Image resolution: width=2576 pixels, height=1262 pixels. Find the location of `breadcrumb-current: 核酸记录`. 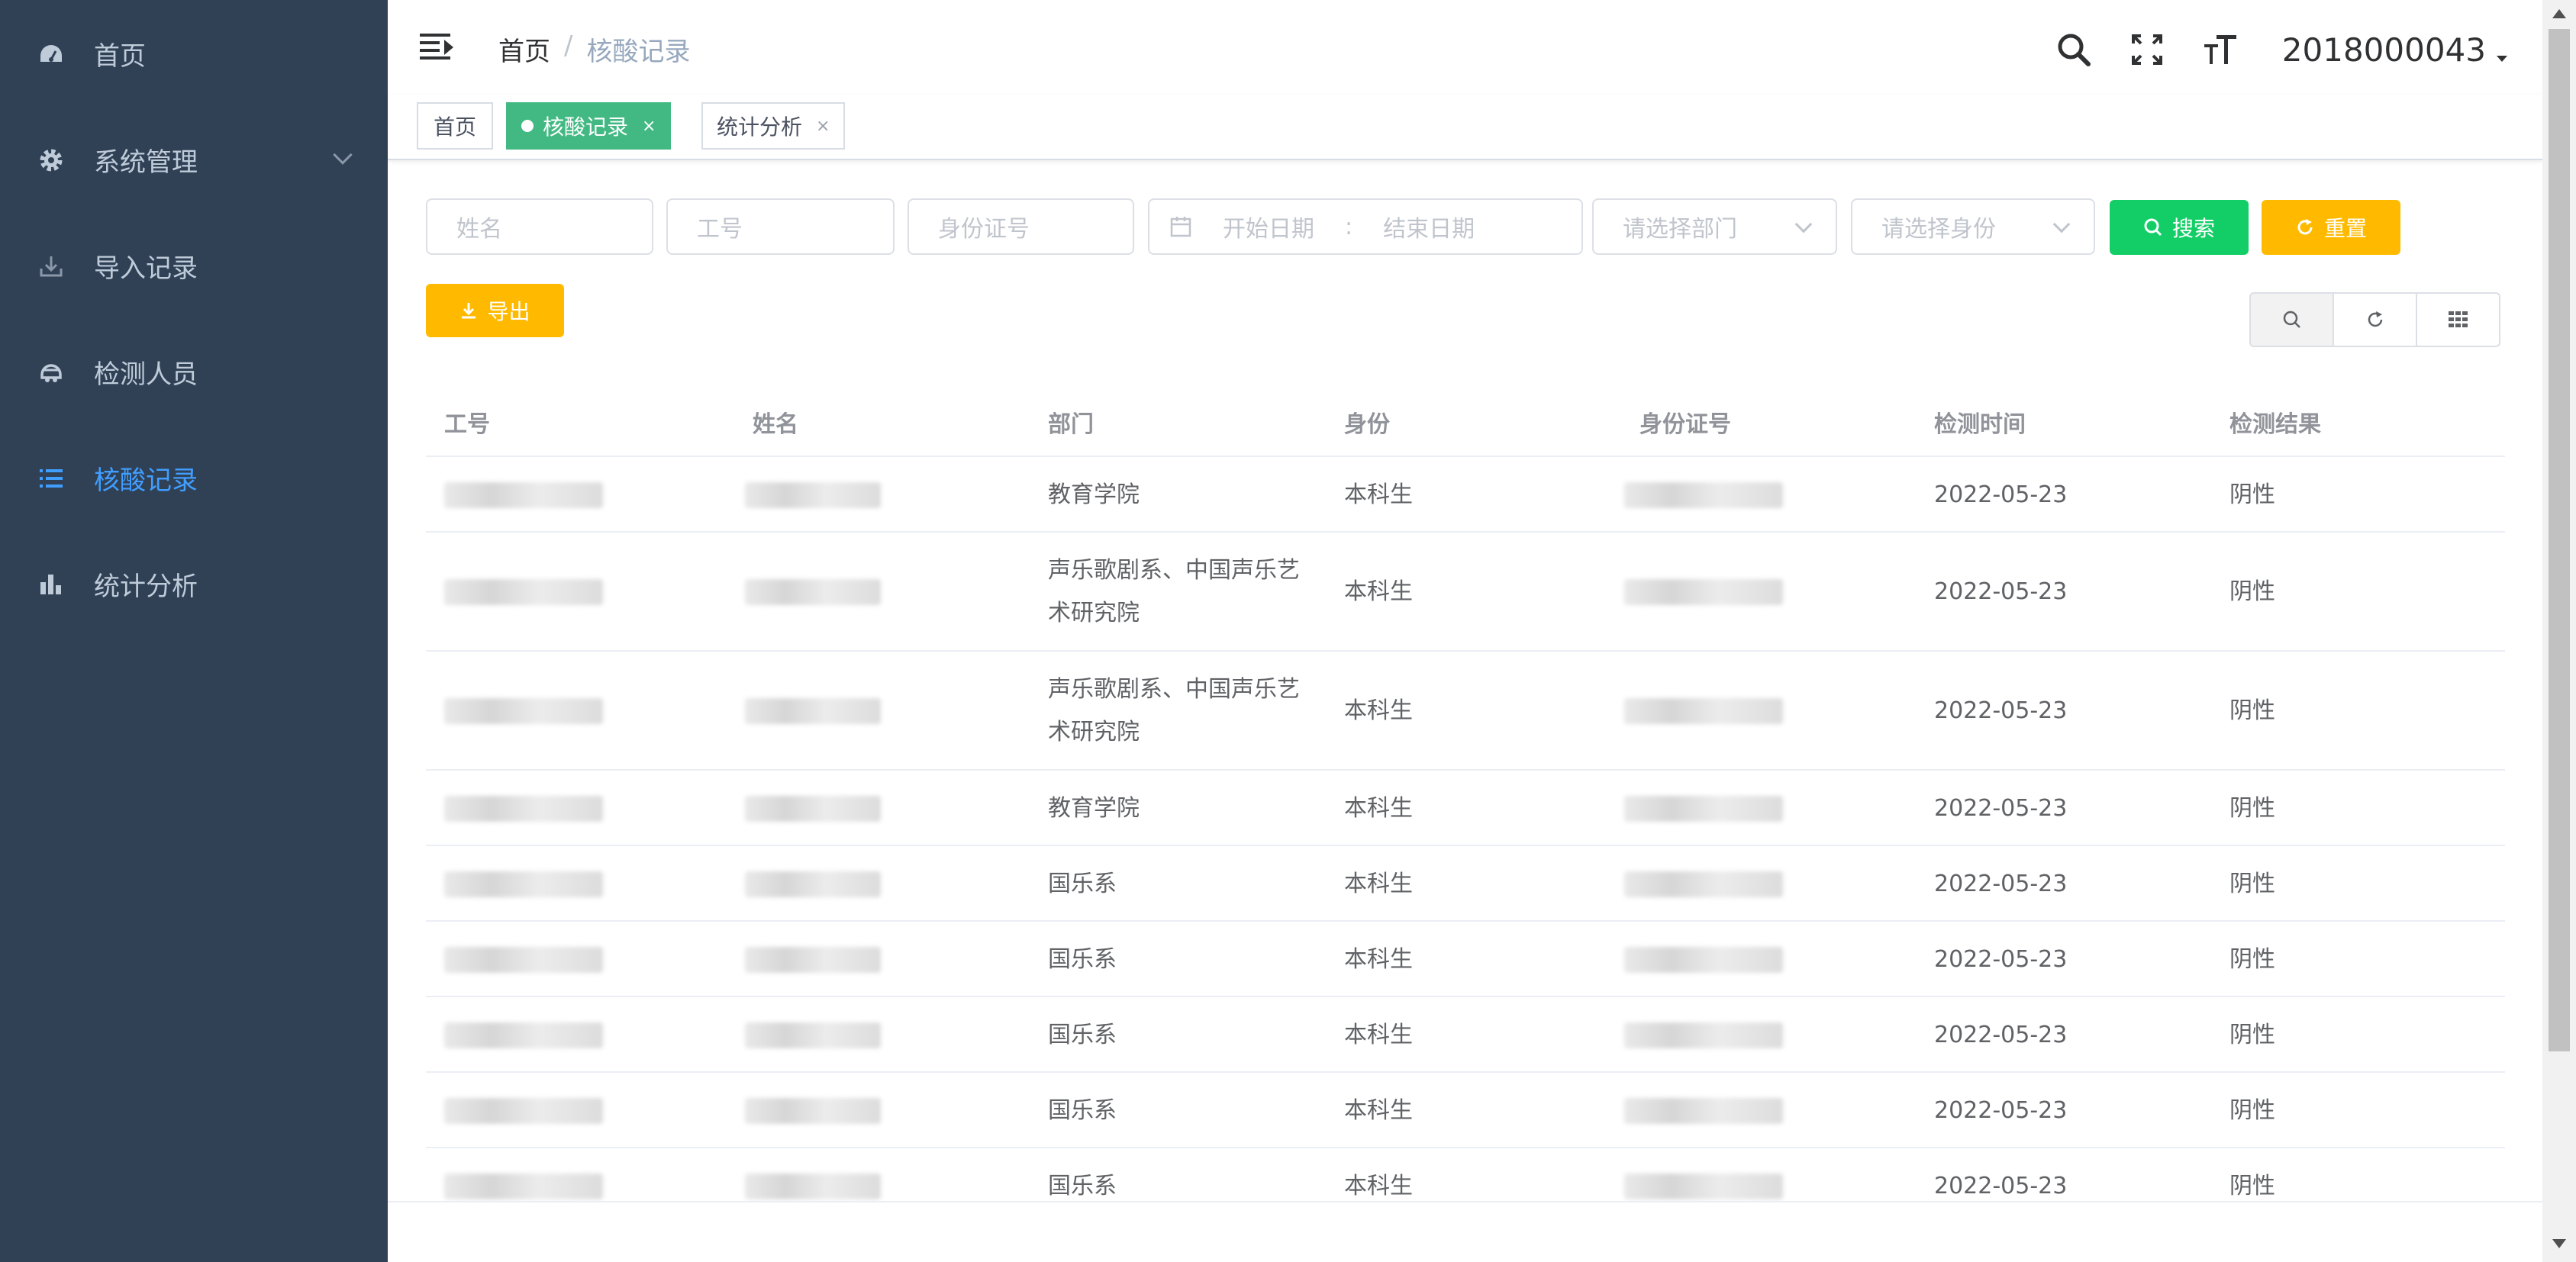

breadcrumb-current: 核酸记录 is located at coordinates (638, 52).